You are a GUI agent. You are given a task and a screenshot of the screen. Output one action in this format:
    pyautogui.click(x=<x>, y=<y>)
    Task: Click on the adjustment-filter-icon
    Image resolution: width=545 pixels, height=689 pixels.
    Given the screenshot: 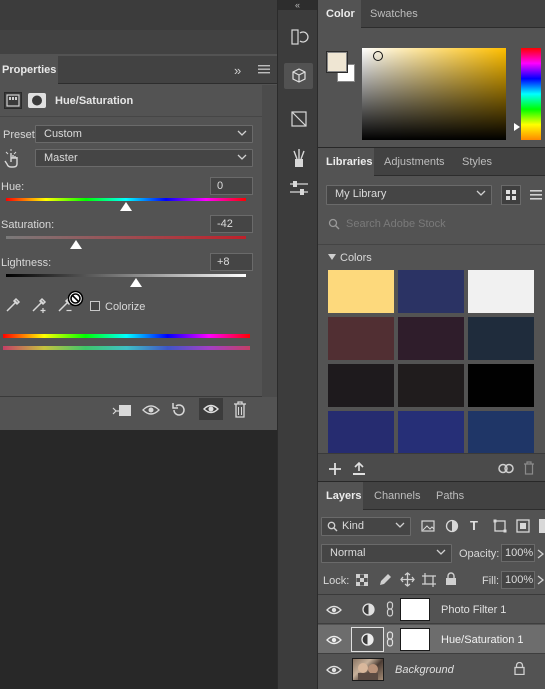 What is the action you would take?
    pyautogui.click(x=452, y=526)
    